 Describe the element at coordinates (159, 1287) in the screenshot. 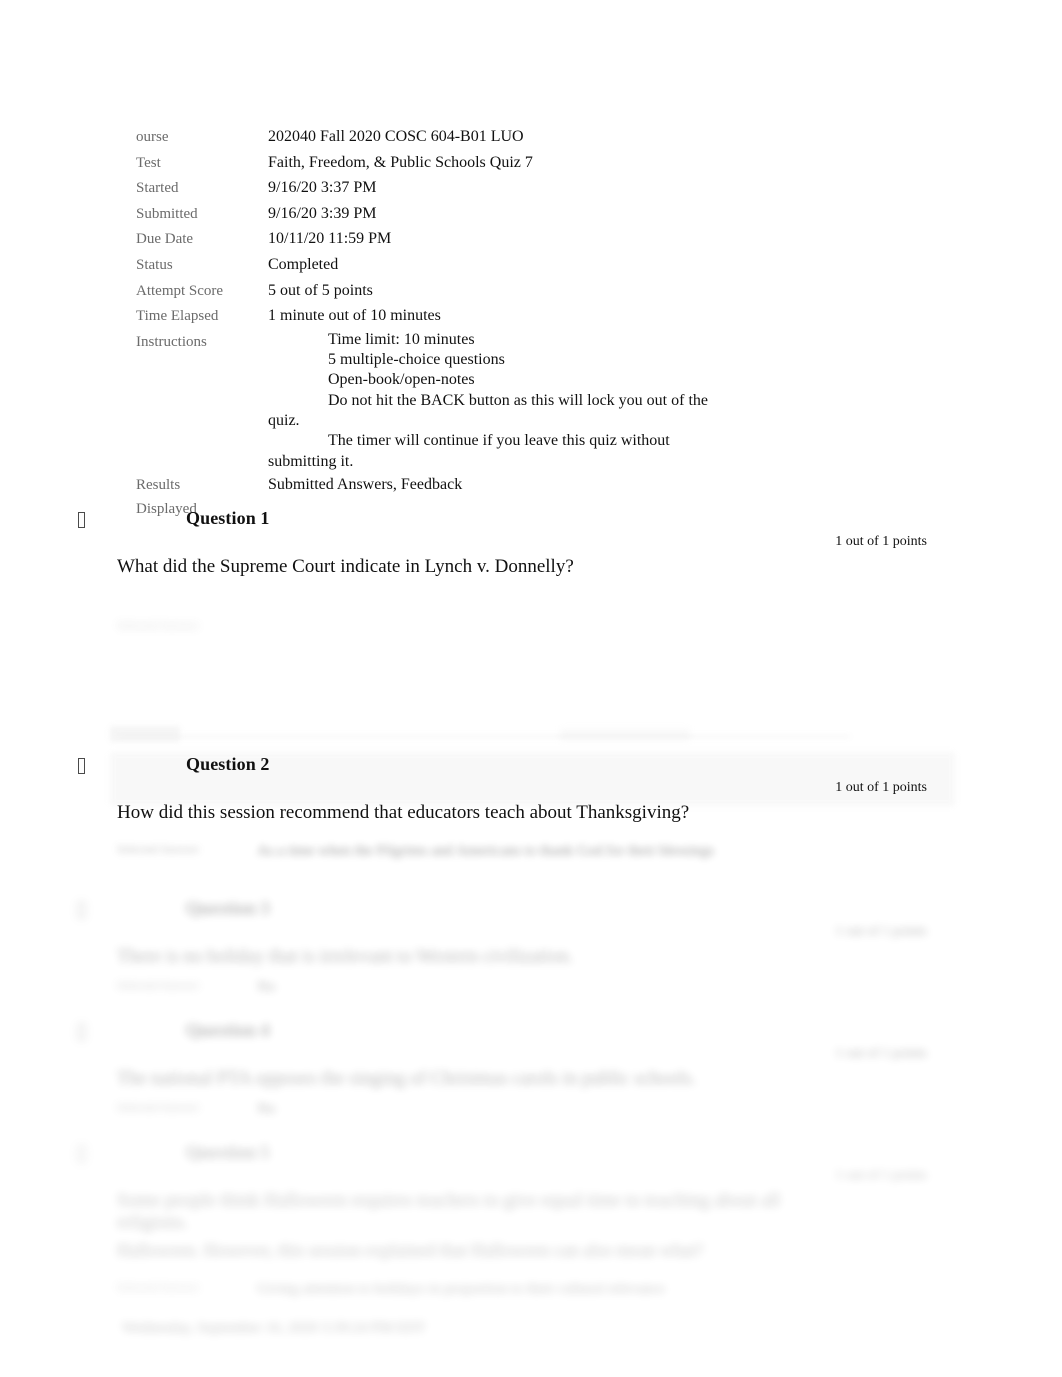

I see `answer-label-5: Selected Answer:` at that location.